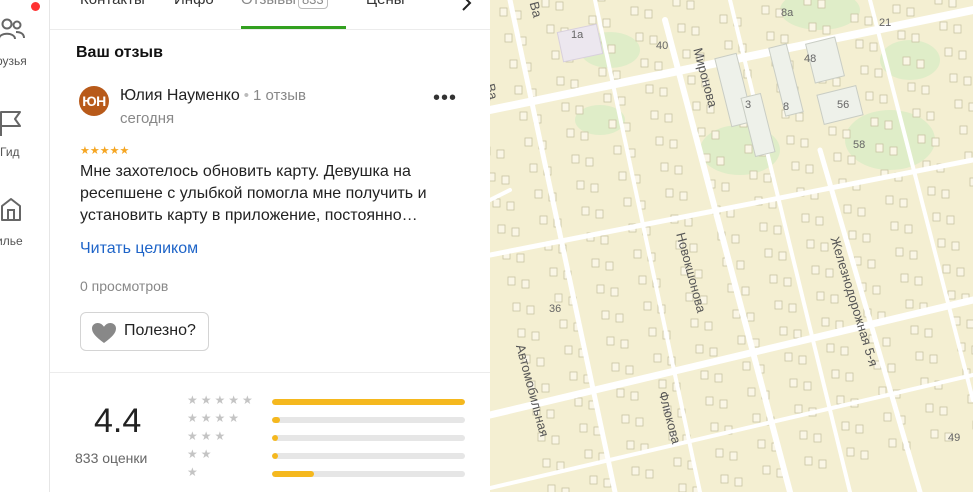  I want to click on chevron-right-icon, so click(467, 7).